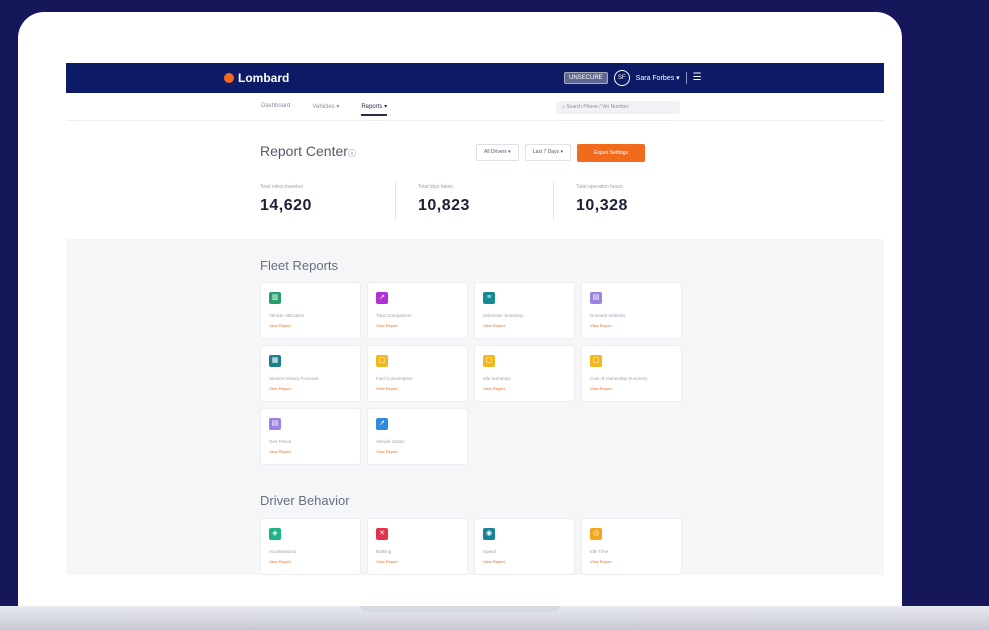 This screenshot has height=630, width=989. Describe the element at coordinates (586, 78) in the screenshot. I see `unsecure-badge: UNSECURE` at that location.